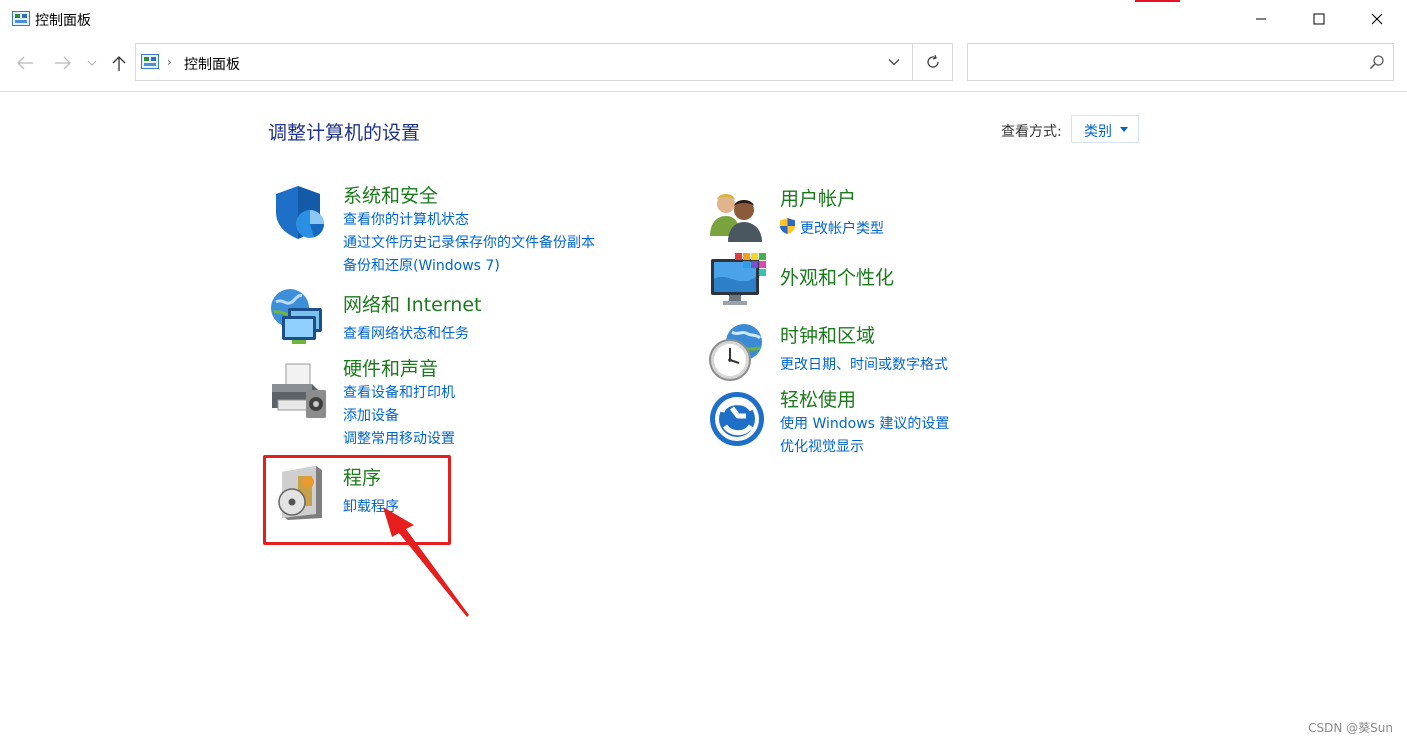 The height and width of the screenshot is (741, 1407). I want to click on up-arrow-icon, so click(119, 63).